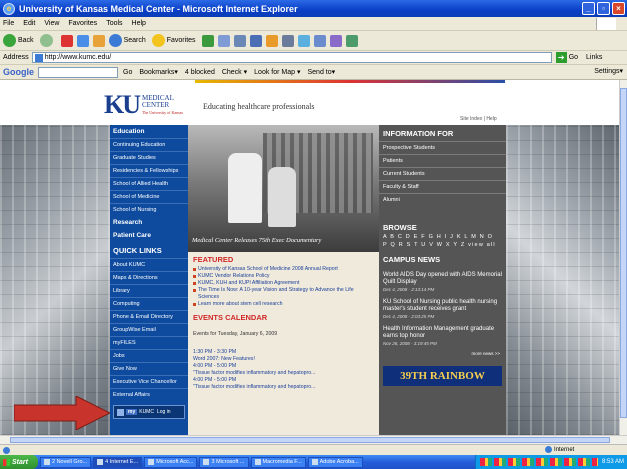  Describe the element at coordinates (149, 222) in the screenshot. I see `nav-research: Research` at that location.